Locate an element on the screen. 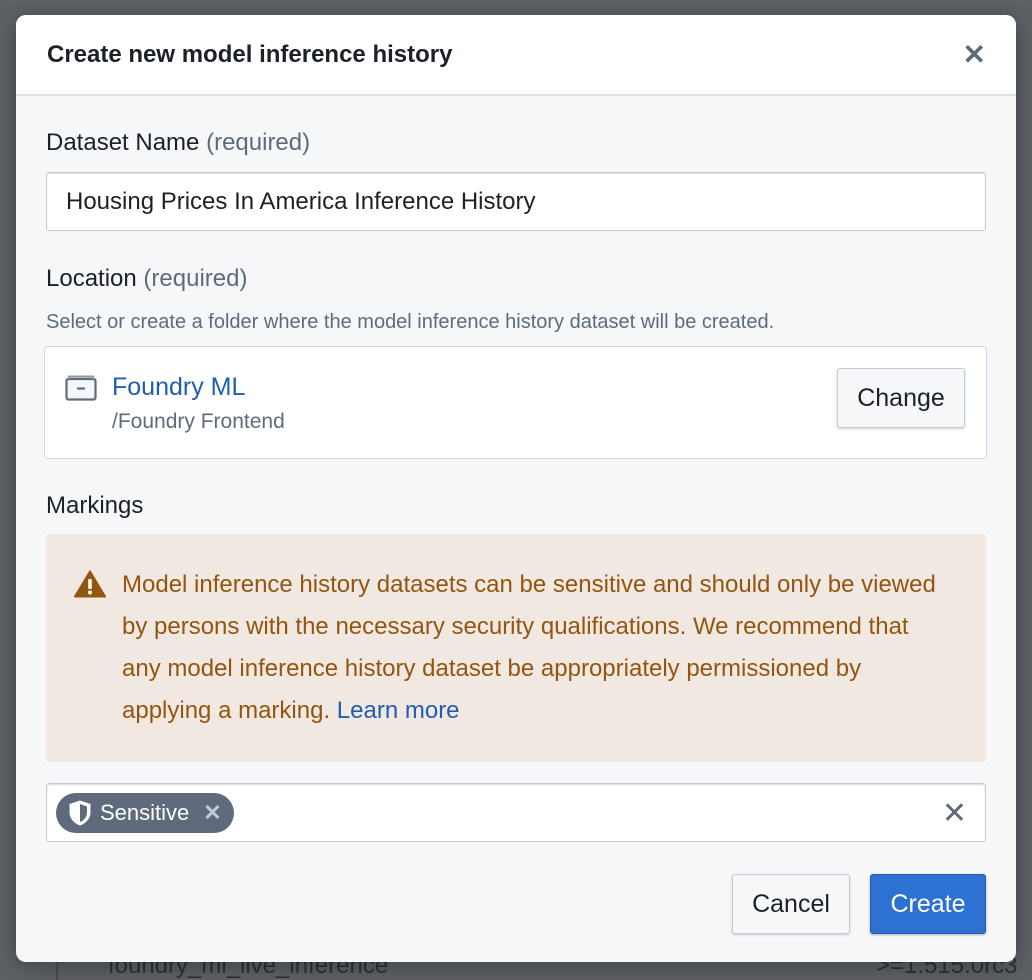 This screenshot has height=980, width=1032. folder-name-link: Foundry ML is located at coordinates (178, 387).